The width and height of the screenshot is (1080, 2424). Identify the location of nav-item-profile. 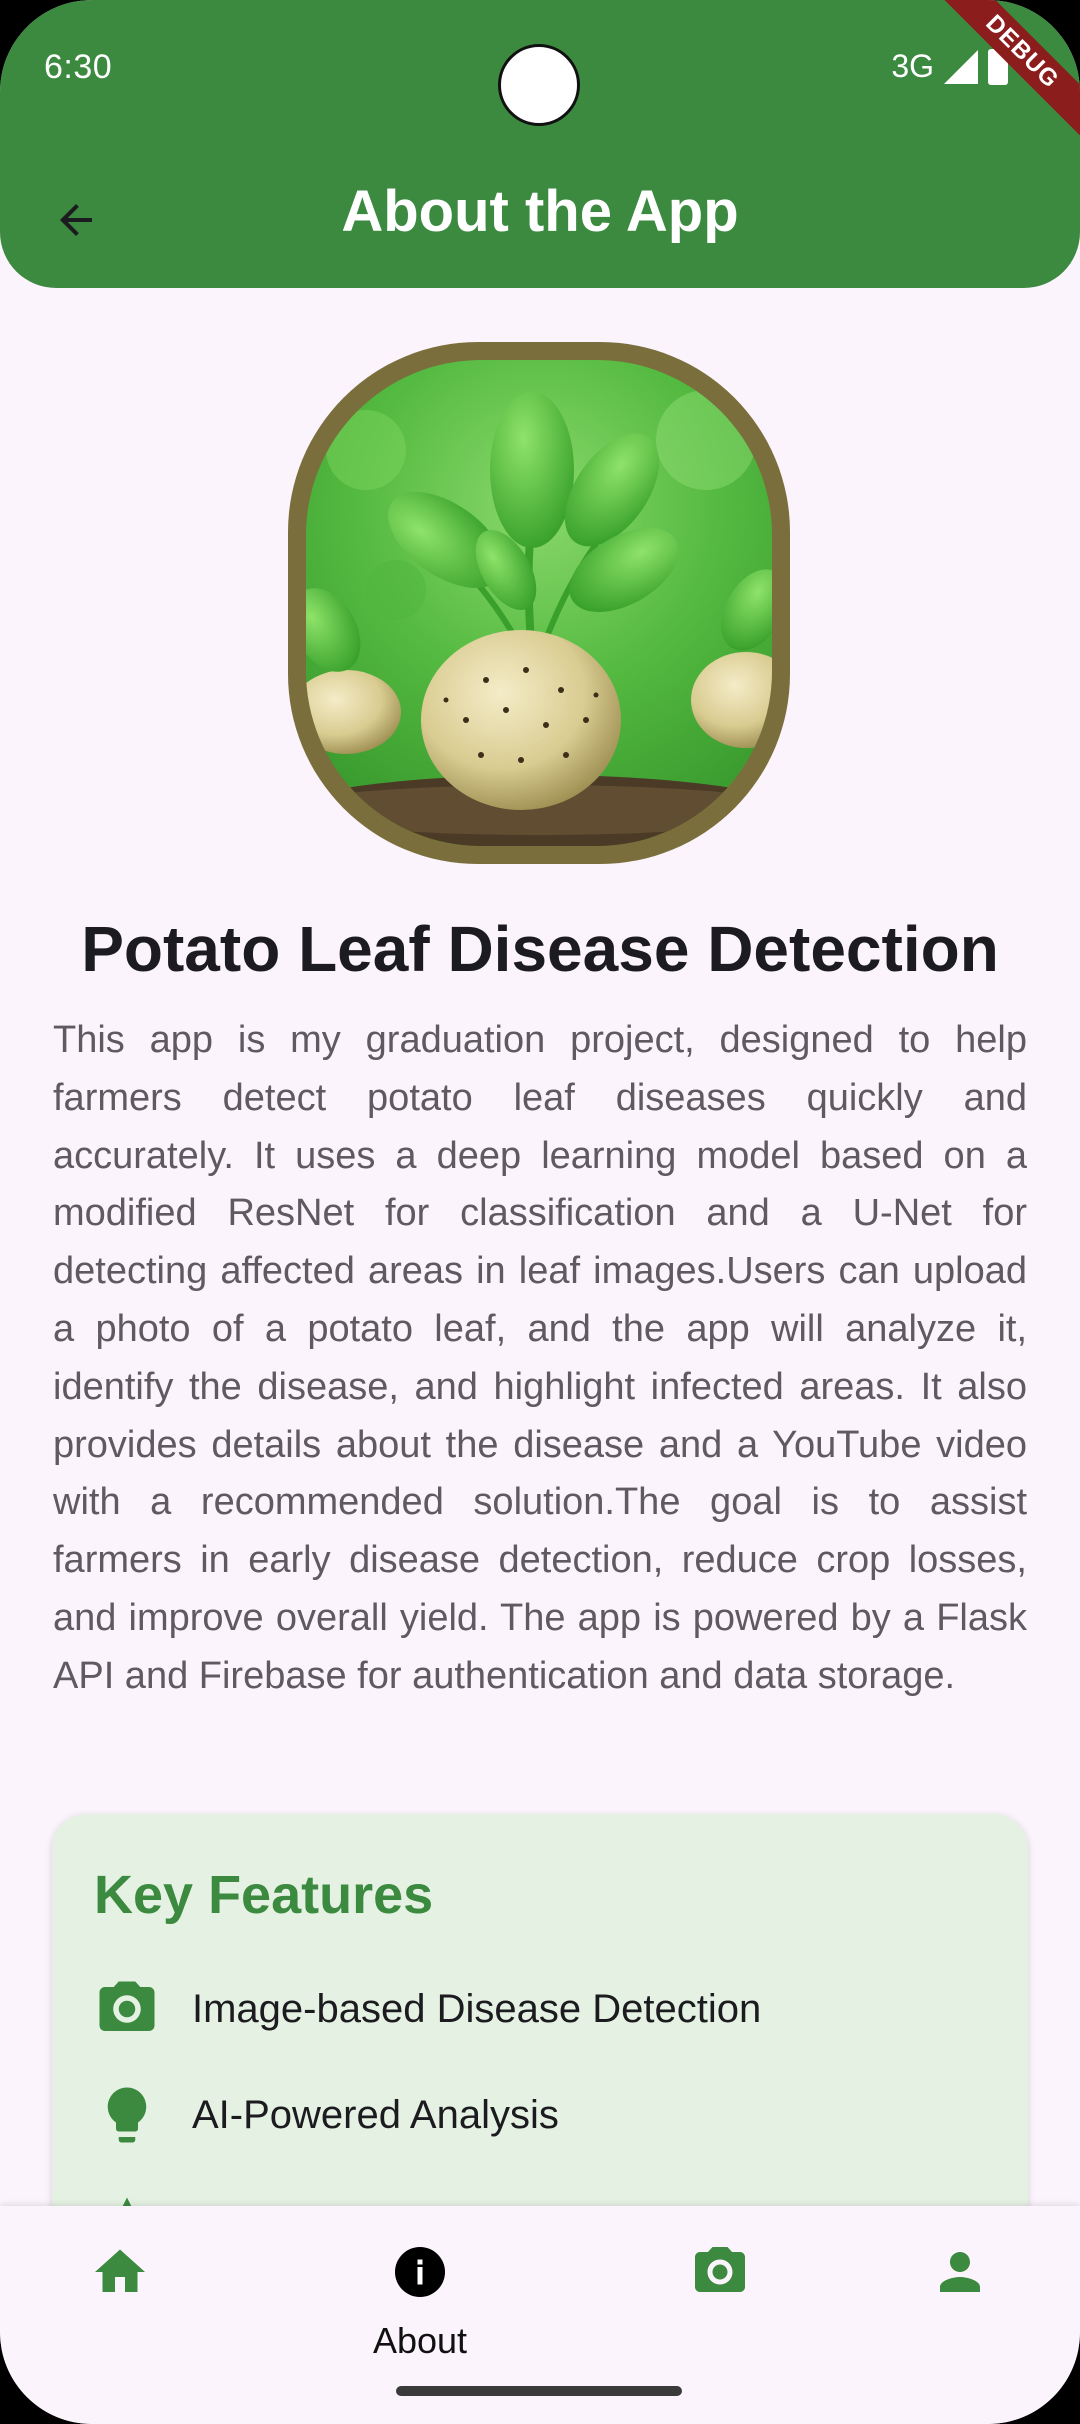
(960, 2272).